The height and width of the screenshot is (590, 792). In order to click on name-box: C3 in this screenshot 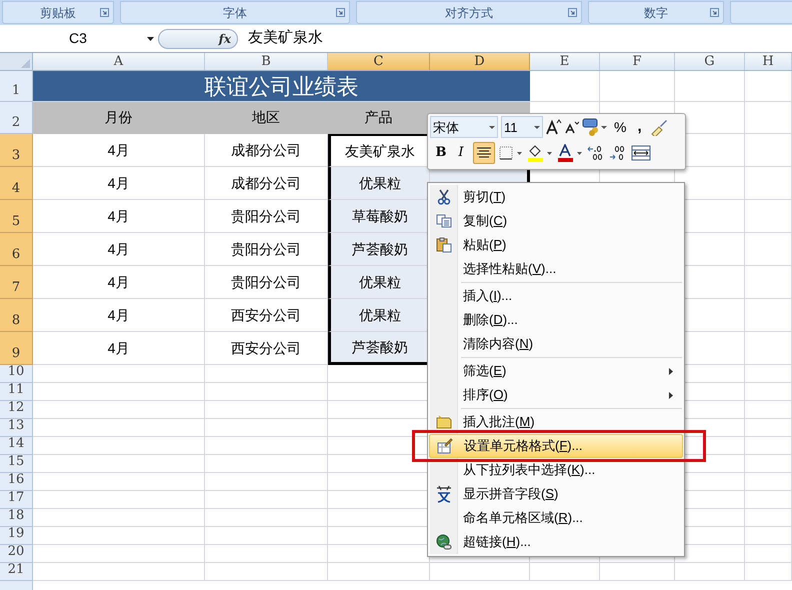, I will do `click(78, 39)`.